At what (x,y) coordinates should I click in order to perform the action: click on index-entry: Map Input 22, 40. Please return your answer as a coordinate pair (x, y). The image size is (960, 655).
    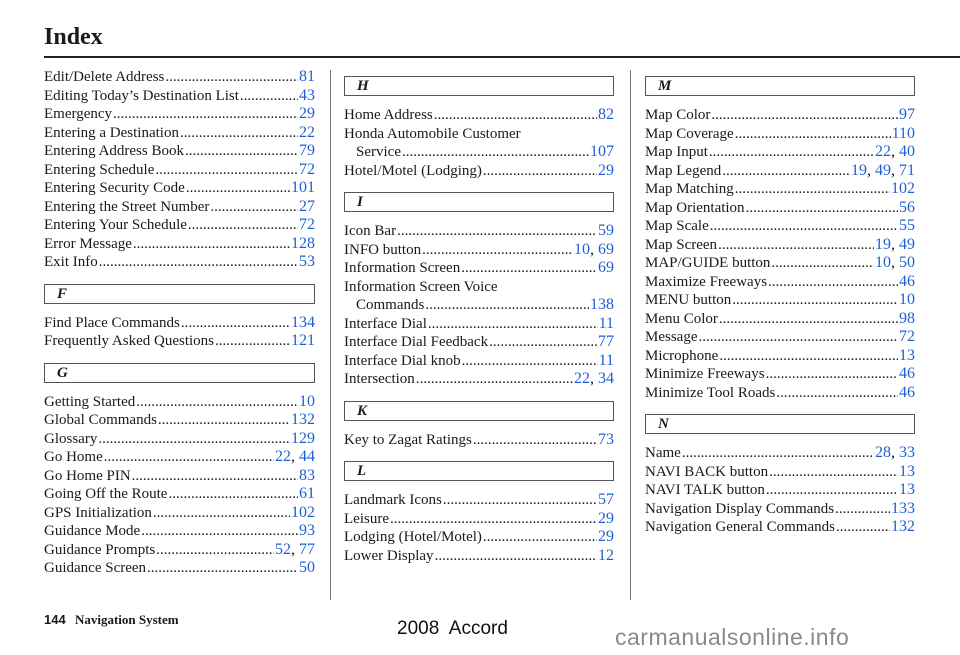
    Looking at the image, I should click on (780, 152).